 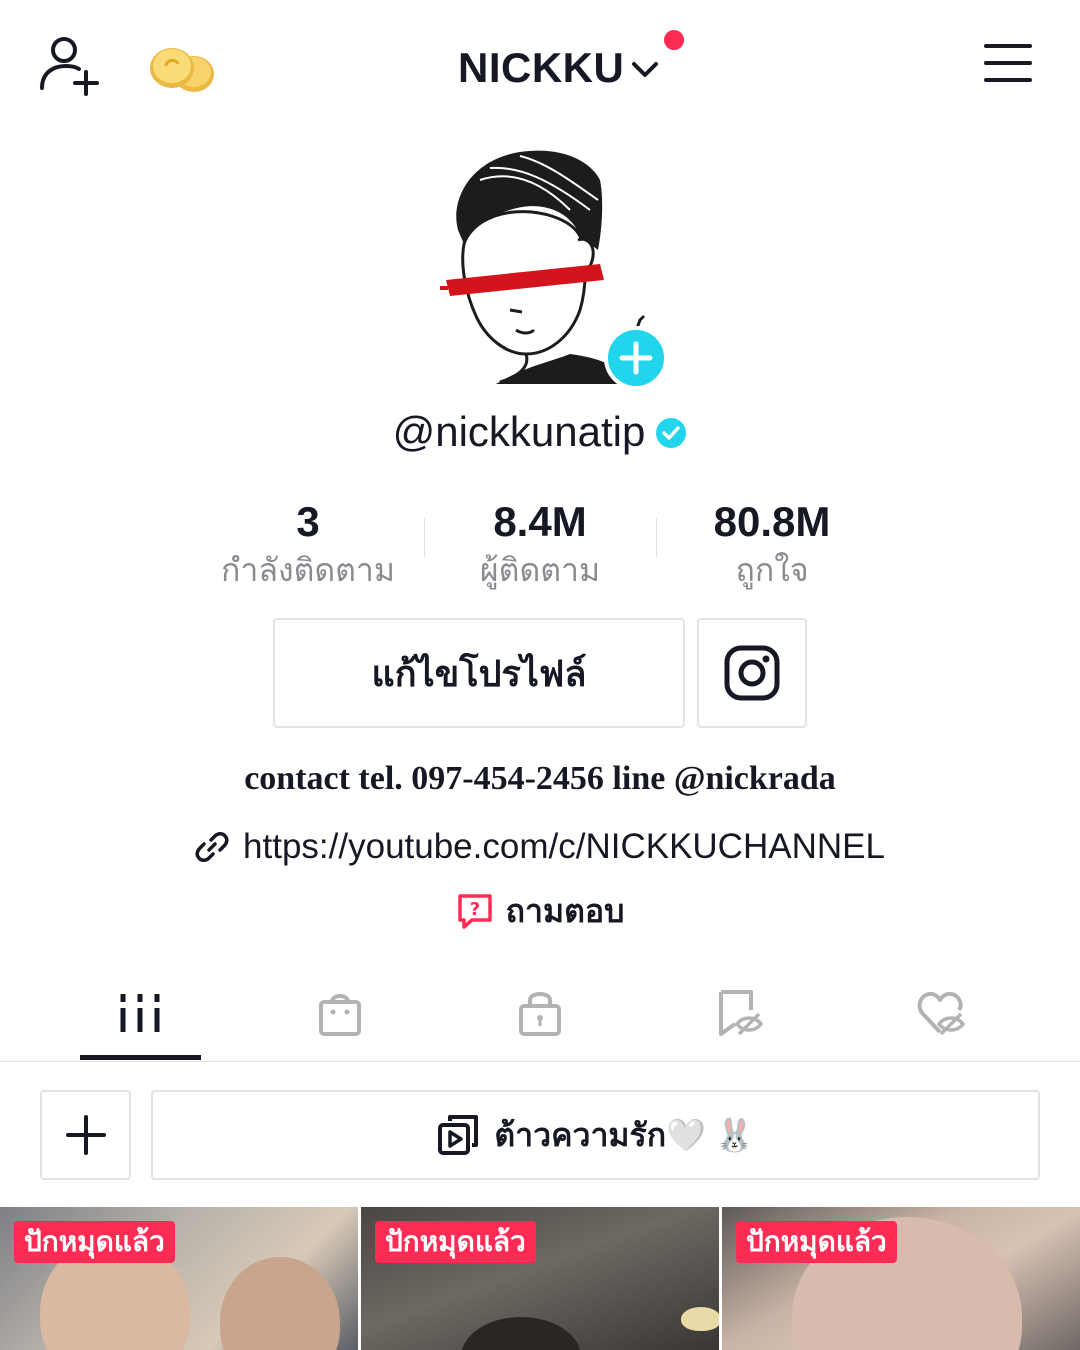 What do you see at coordinates (540, 521) in the screenshot?
I see `followers-count: 8.4M` at bounding box center [540, 521].